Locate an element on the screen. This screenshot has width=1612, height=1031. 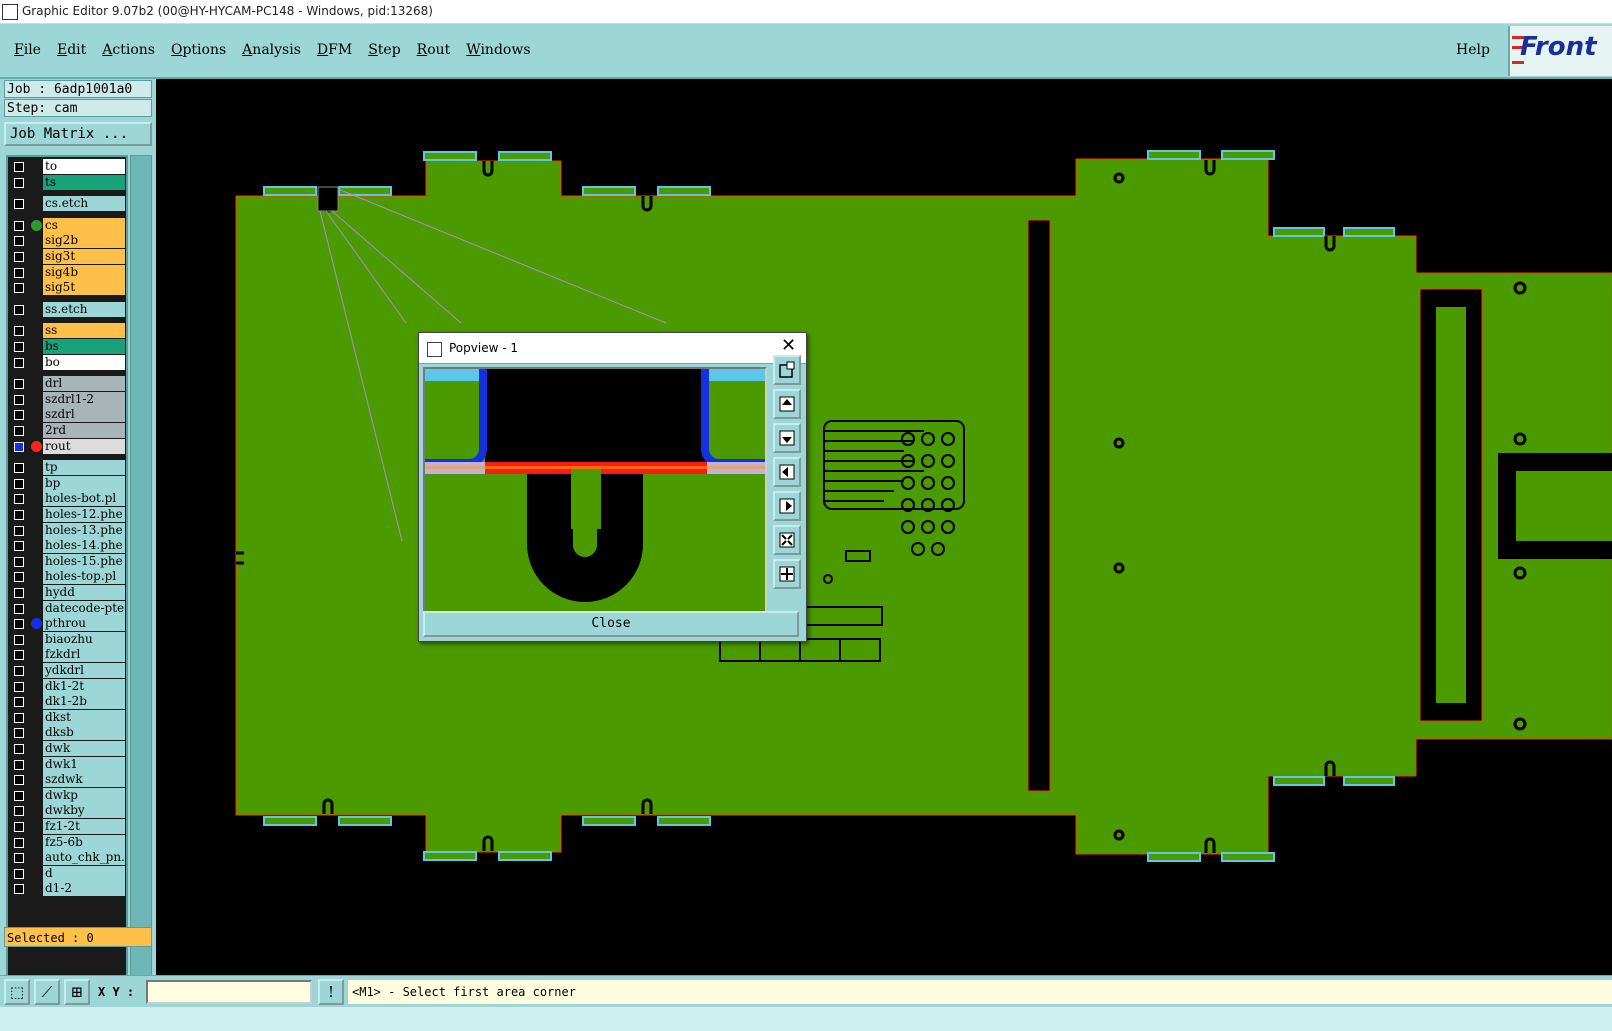
layer-row: to is located at coordinates (69, 166).